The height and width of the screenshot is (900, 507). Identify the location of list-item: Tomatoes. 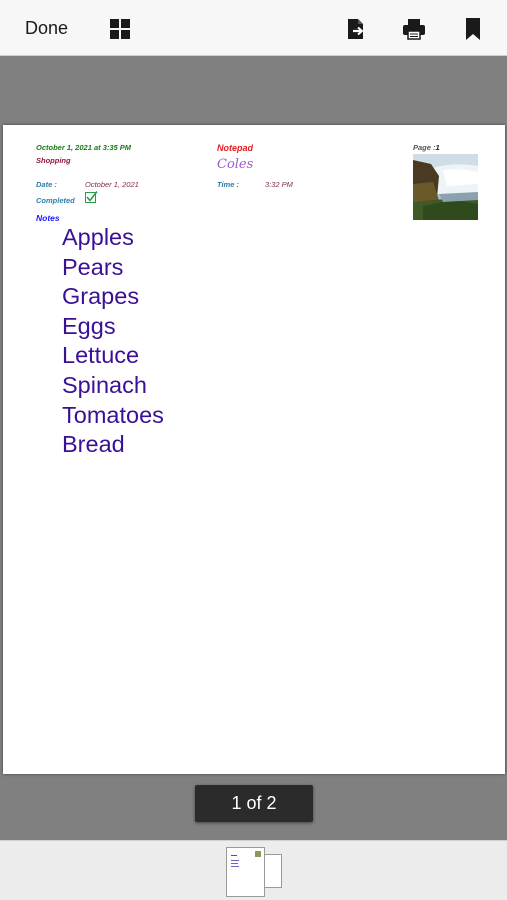
(113, 414).